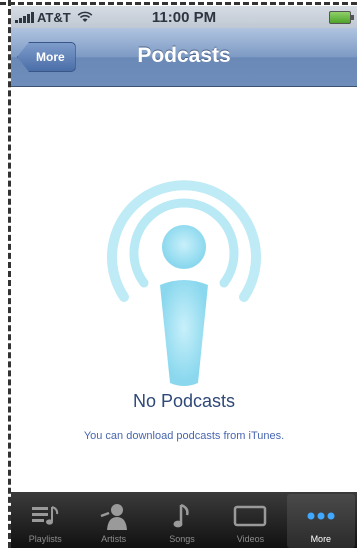 The height and width of the screenshot is (548, 357). I want to click on songs-icon, so click(182, 516).